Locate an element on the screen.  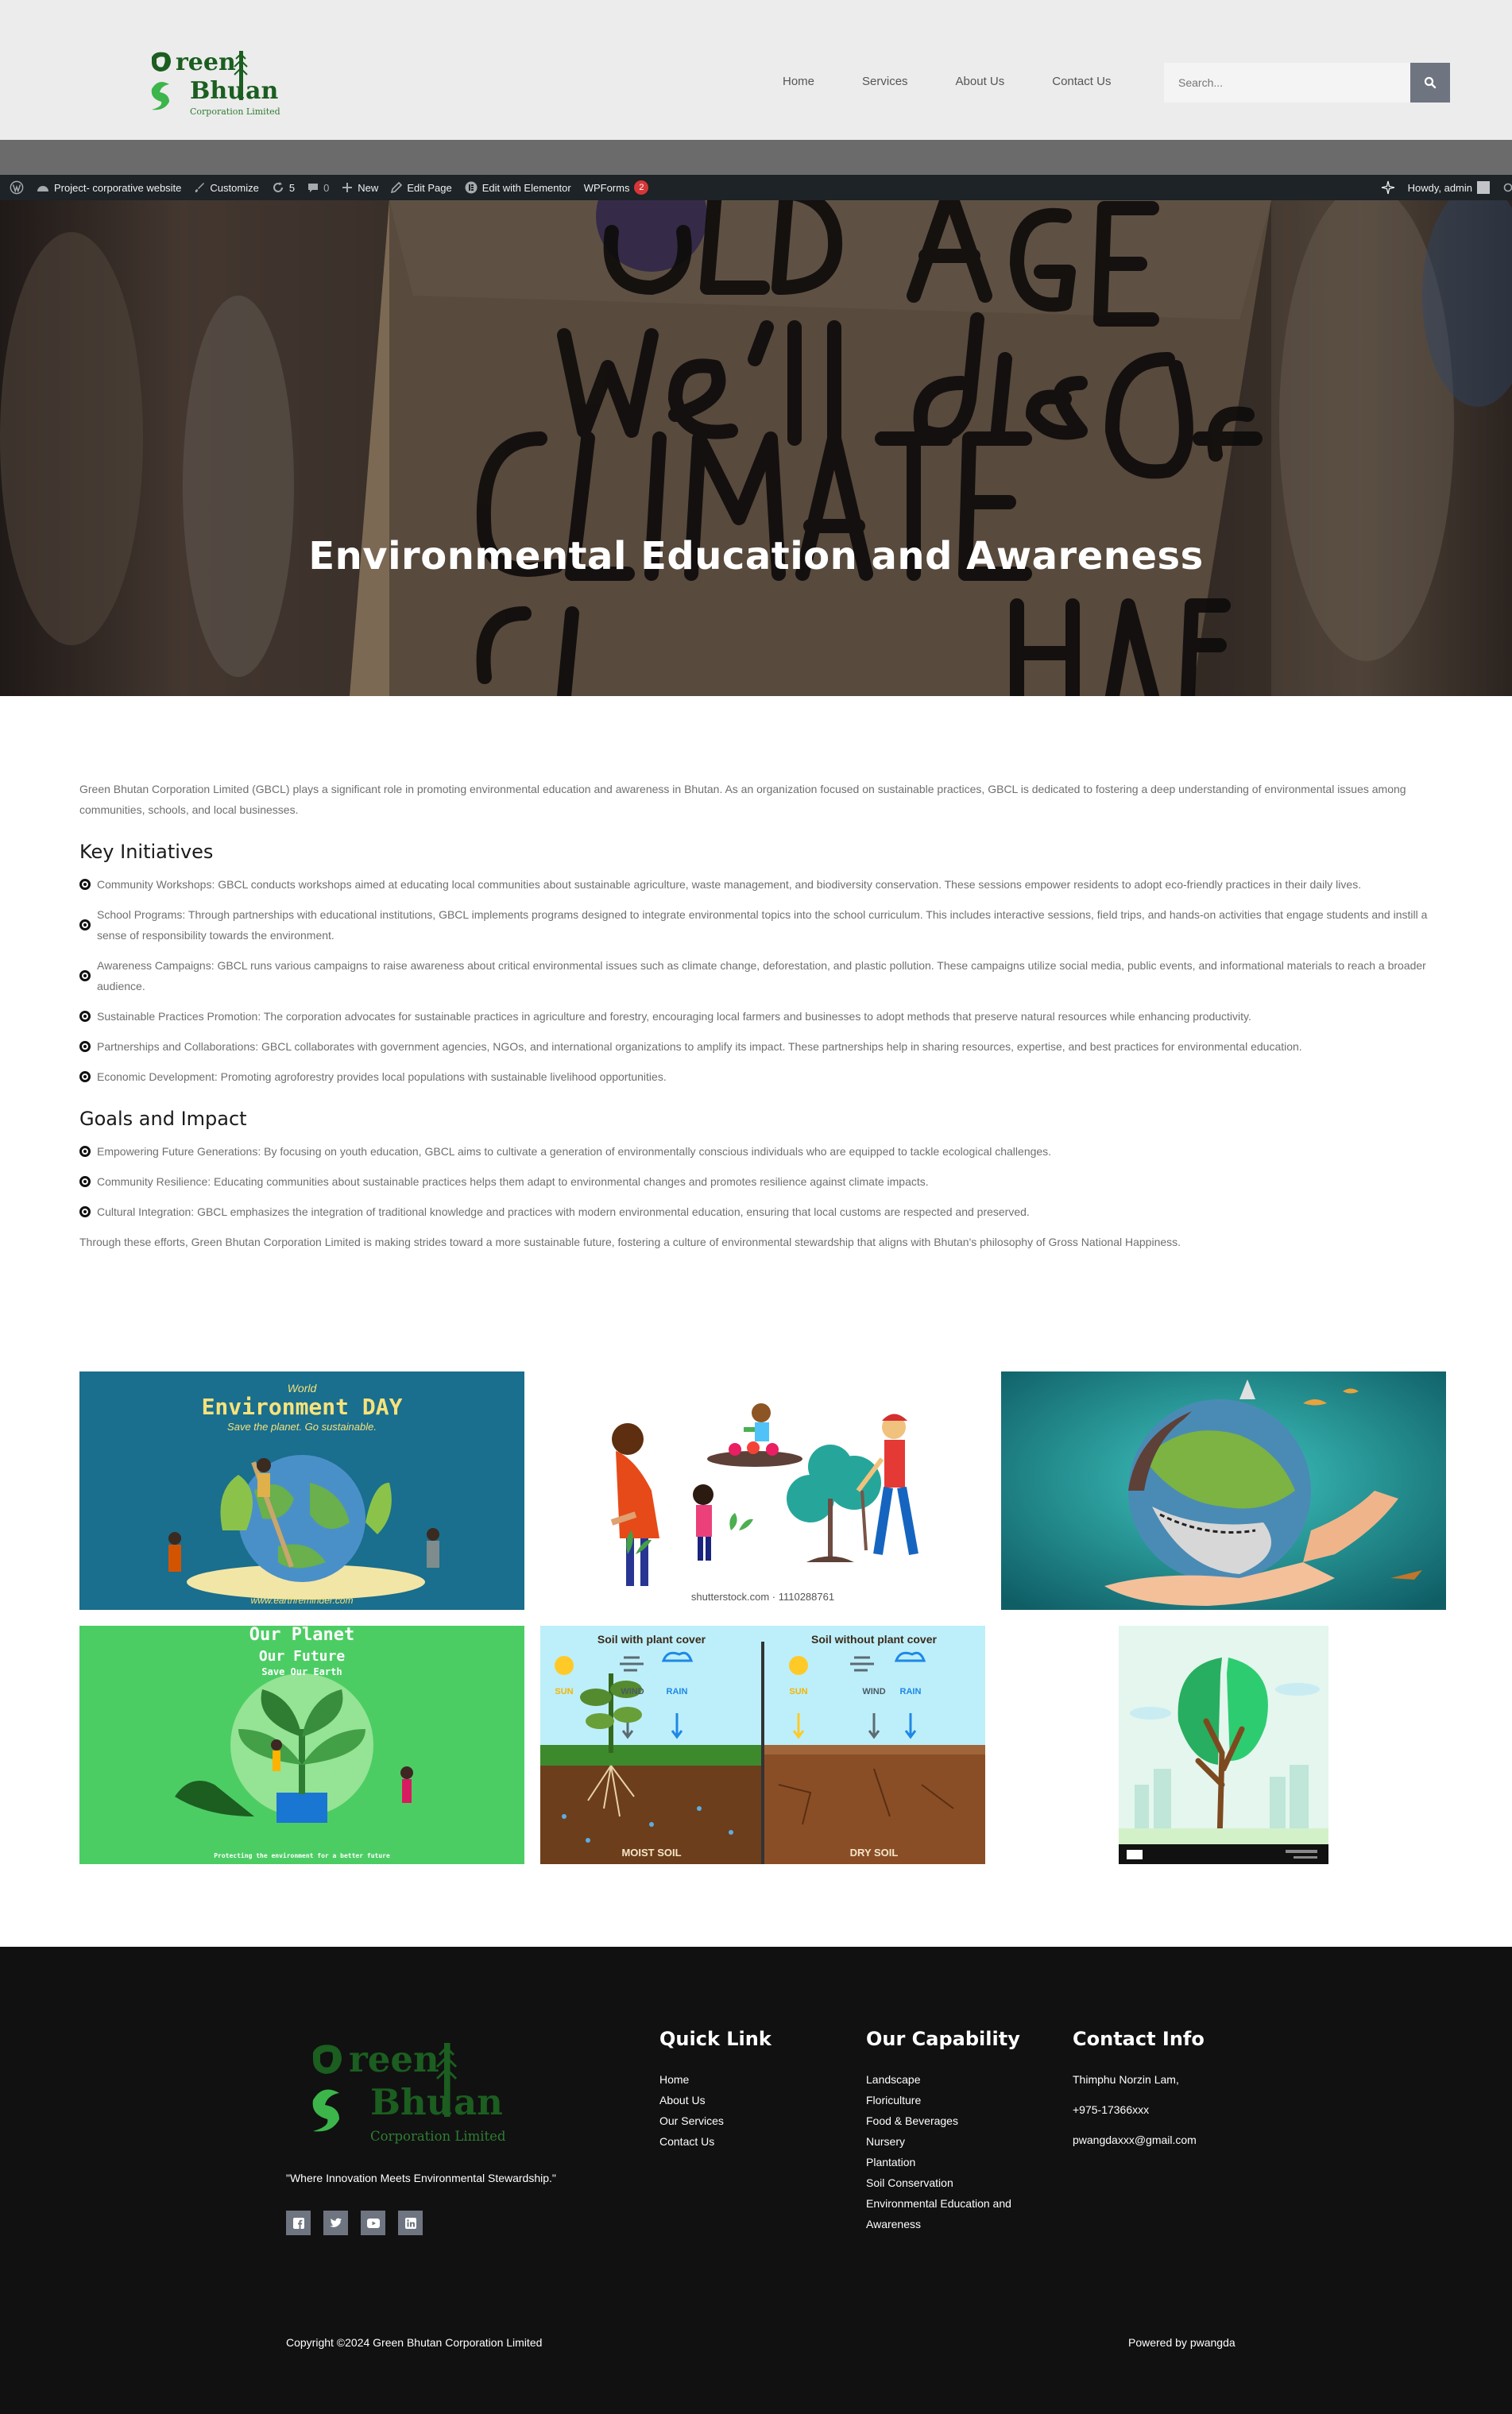
gallery-image-kids-gardening: shutterstock.com · 1110288761 is located at coordinates (762, 1490).